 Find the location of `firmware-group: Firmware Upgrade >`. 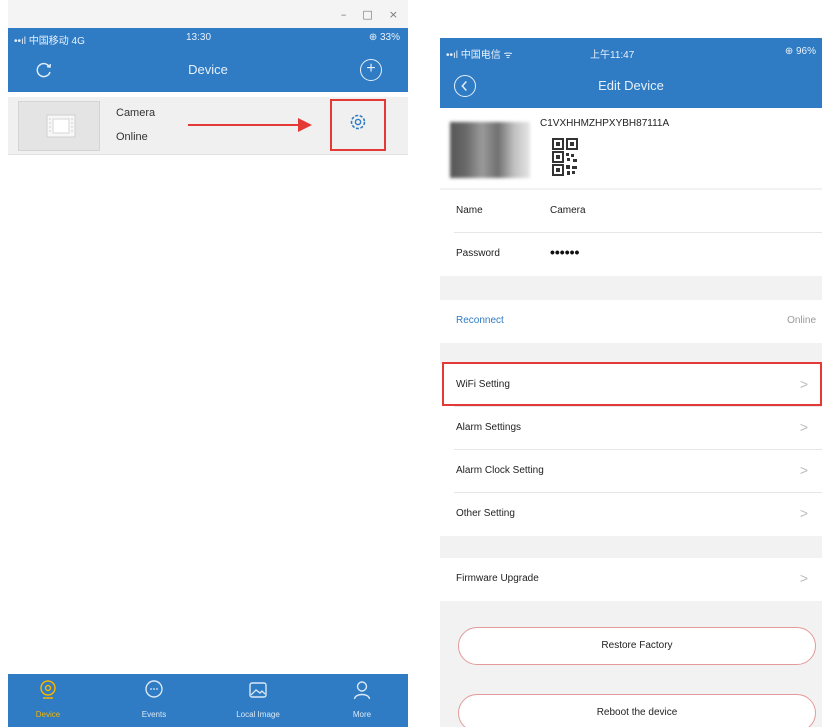

firmware-group: Firmware Upgrade > is located at coordinates (631, 579).